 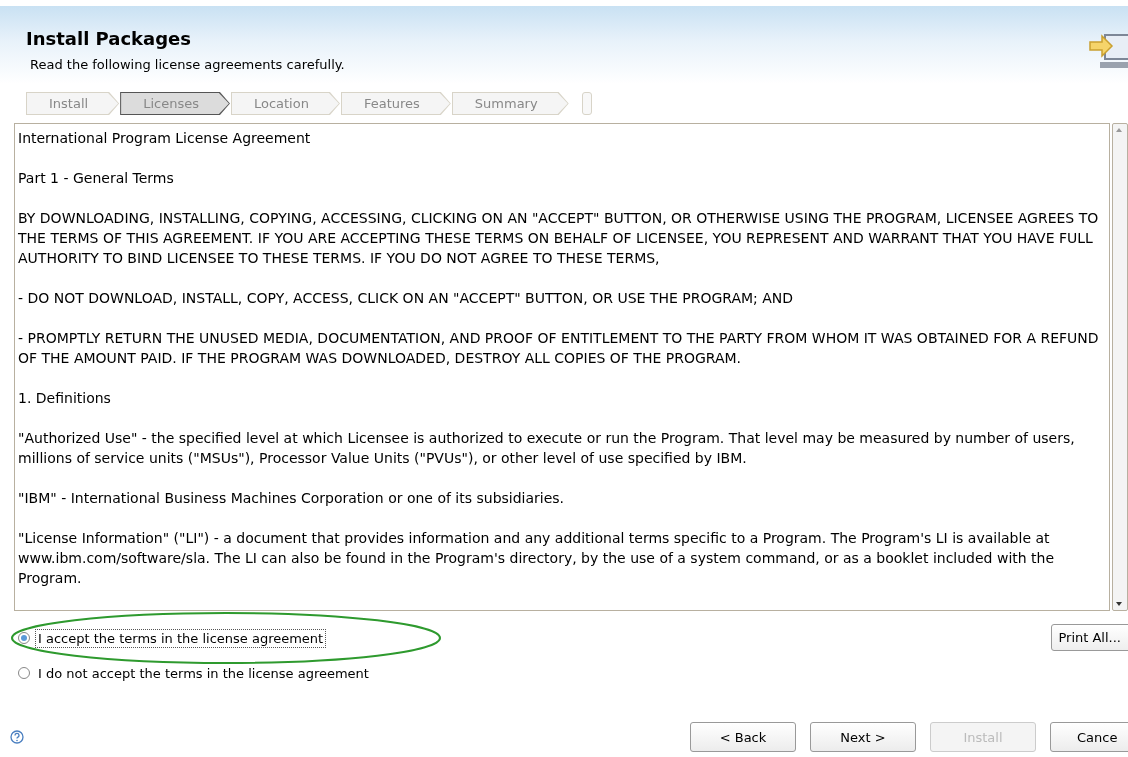 I want to click on license-paragraph: - PROMPTLY RETURN THE UNUSED MEDIA, DOCUMENTATION, AND PROOF OF ENTITLEMENT TO THE PARTY FROM WHOM IT WAS OBTAINED FOR A REFUND OF THE AMOUNT PAID. IF THE PROGRAM WAS DOWNLOADED, DESTROY ALL COPIES OF THE PROGRAM., so click(x=559, y=348).